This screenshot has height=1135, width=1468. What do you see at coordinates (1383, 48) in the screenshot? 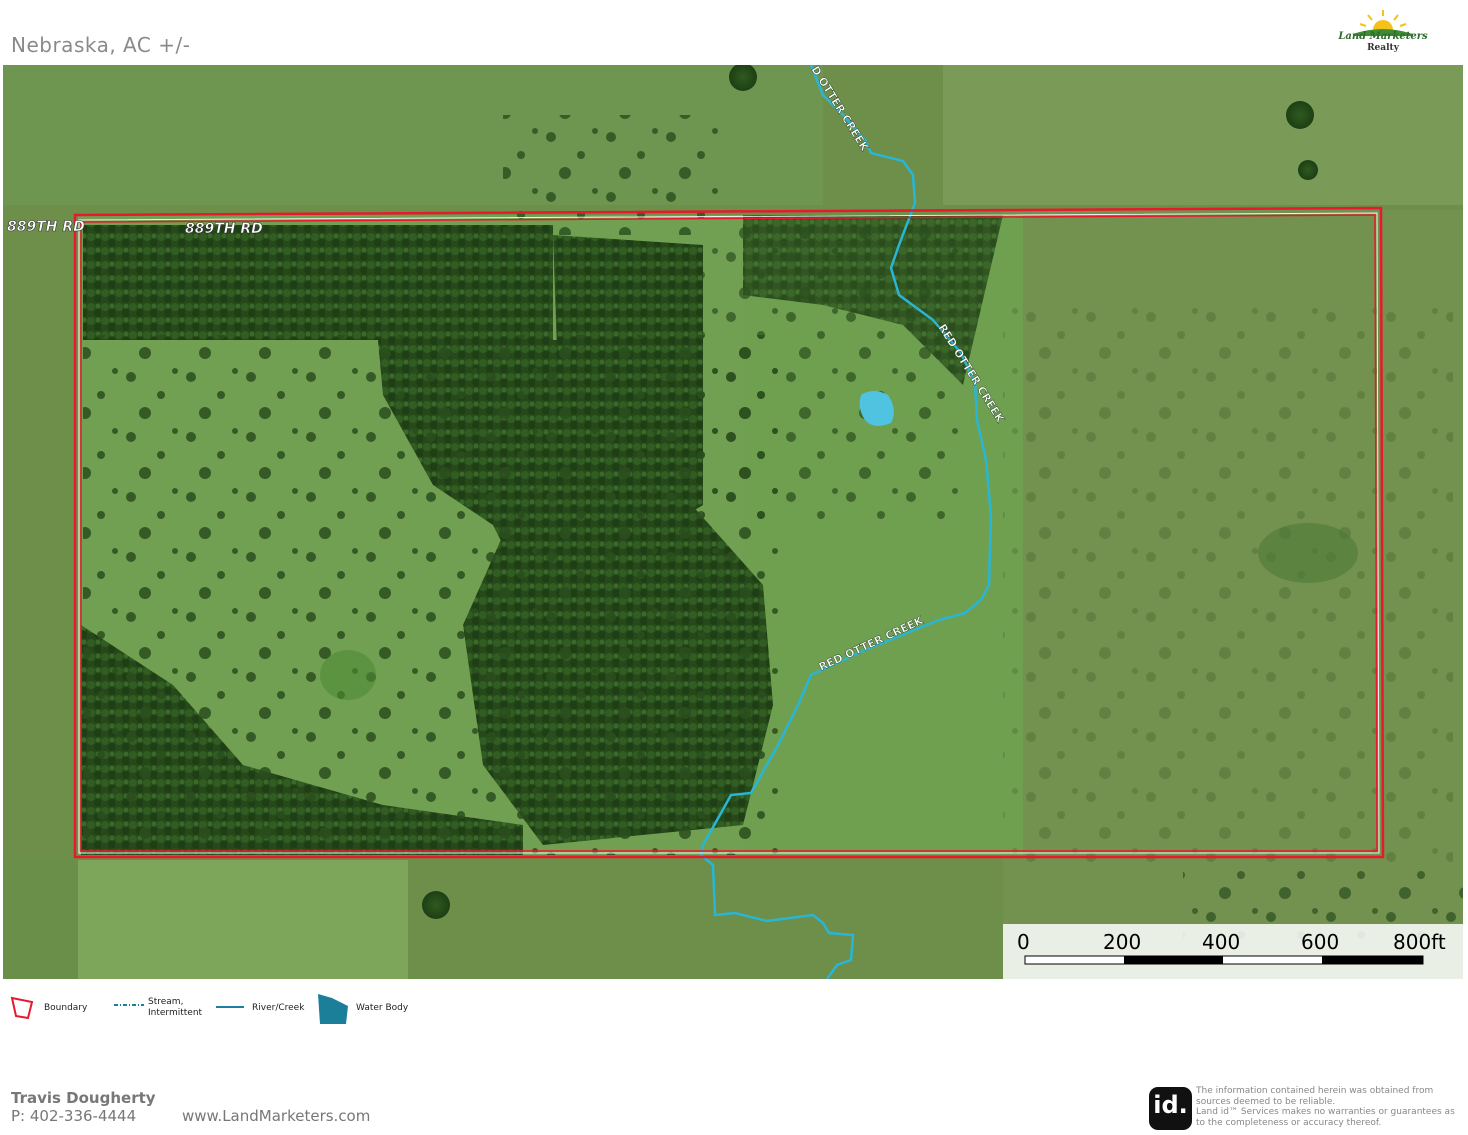
I see `logo-subtitle: Realty` at bounding box center [1383, 48].